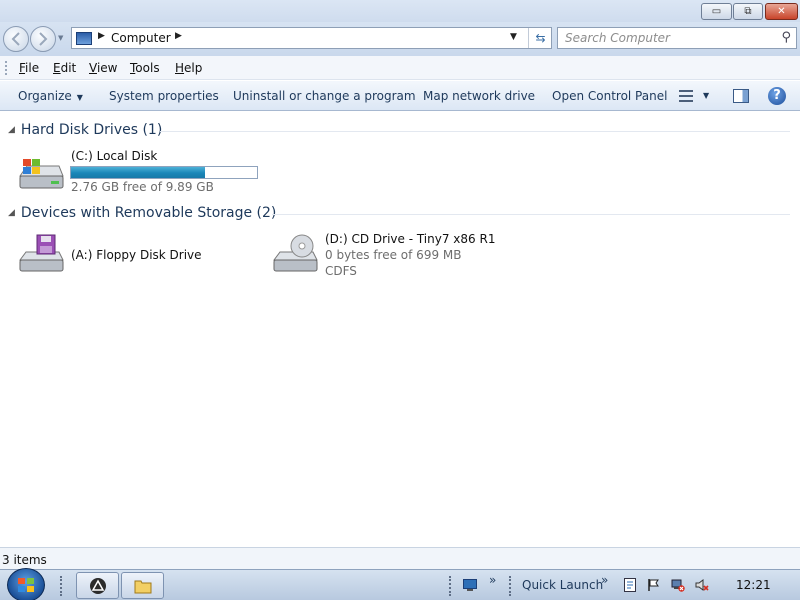  I want to click on start-button, so click(26, 584).